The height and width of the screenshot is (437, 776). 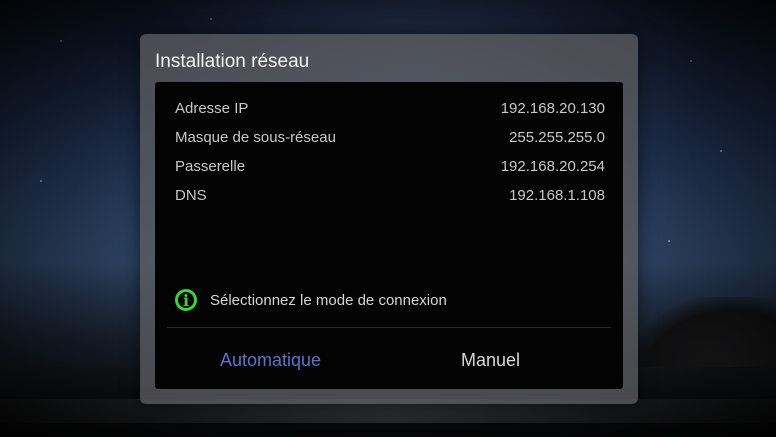 What do you see at coordinates (328, 300) in the screenshot?
I see `info-text: Sélectionnez le mode de connexion` at bounding box center [328, 300].